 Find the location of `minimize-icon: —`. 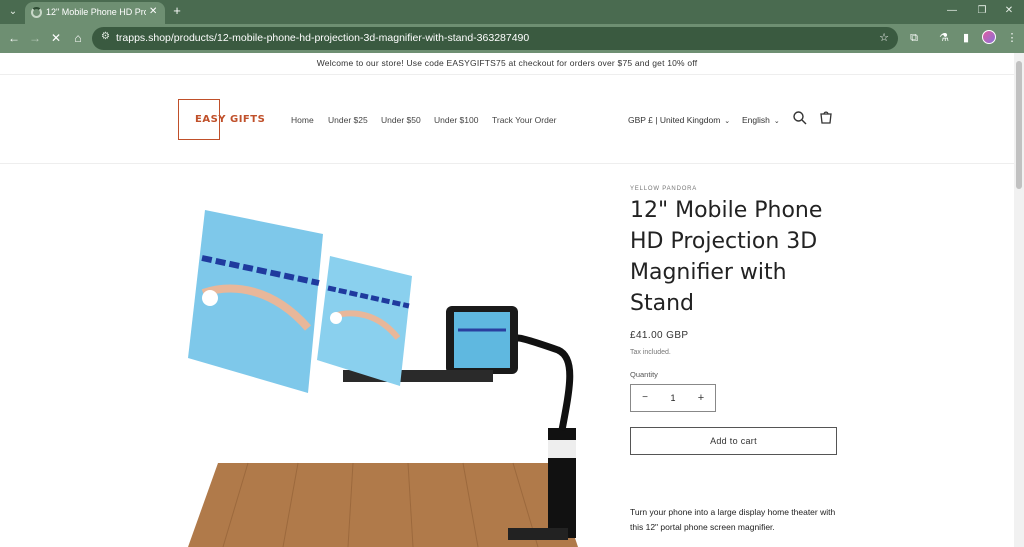

minimize-icon: — is located at coordinates (952, 11).